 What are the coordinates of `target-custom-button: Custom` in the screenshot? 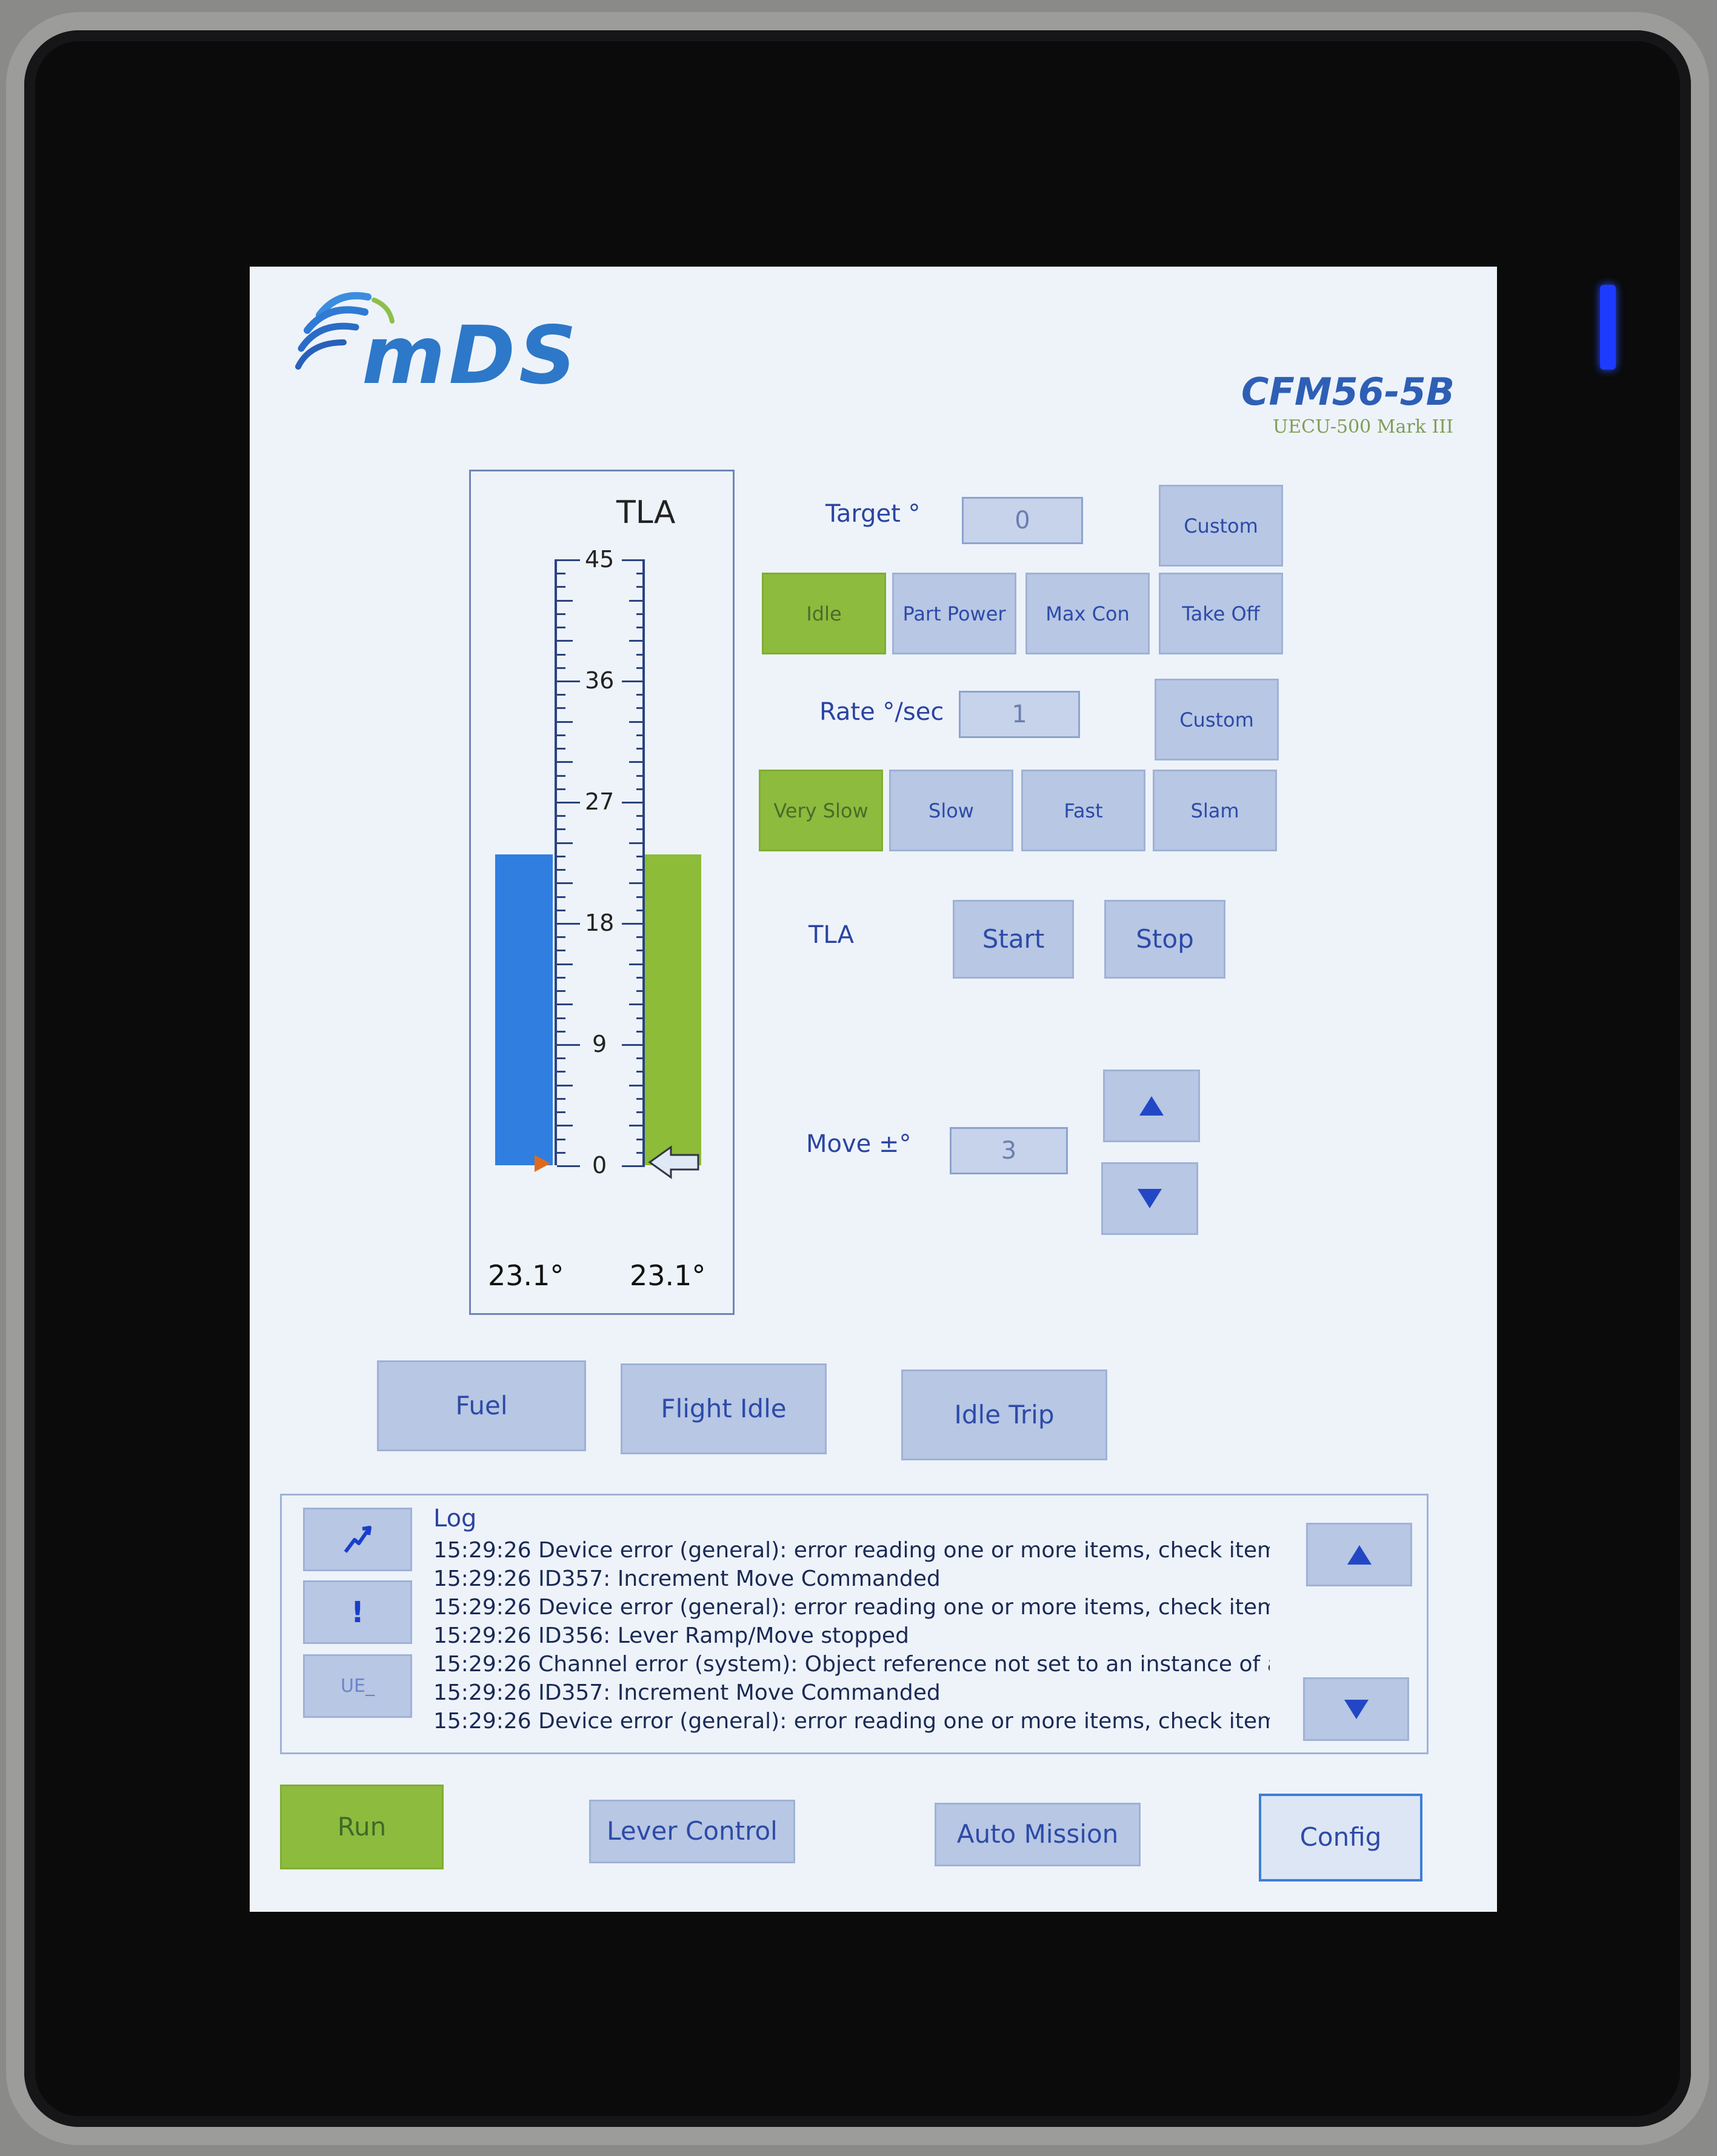 It's located at (1221, 526).